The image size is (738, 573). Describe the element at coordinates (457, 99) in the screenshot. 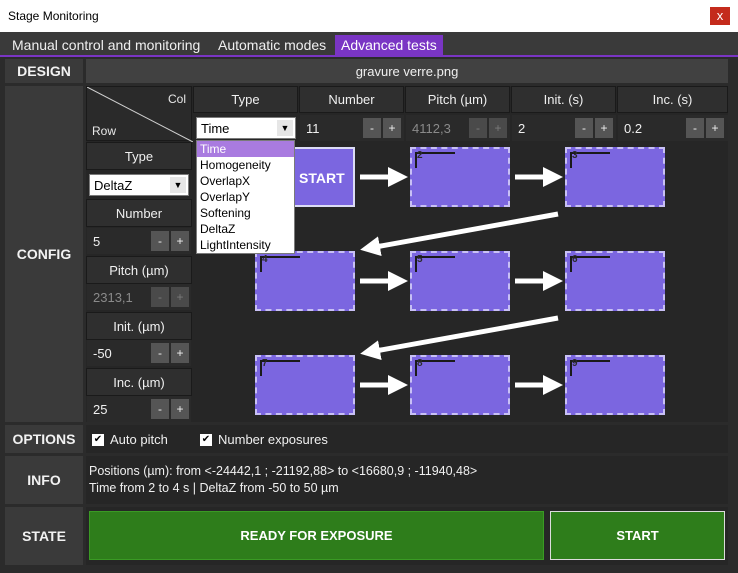

I see `col-header-pitch: Pitch (µm)` at that location.